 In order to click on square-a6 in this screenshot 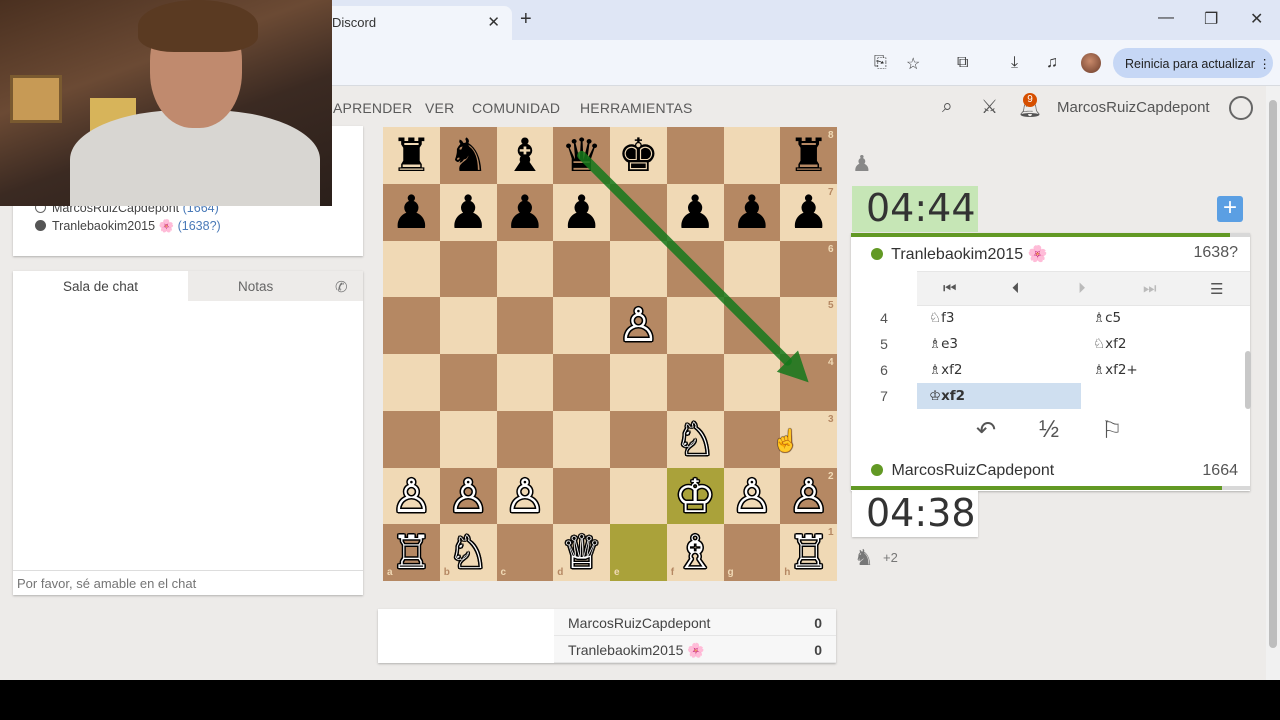, I will do `click(411, 269)`.